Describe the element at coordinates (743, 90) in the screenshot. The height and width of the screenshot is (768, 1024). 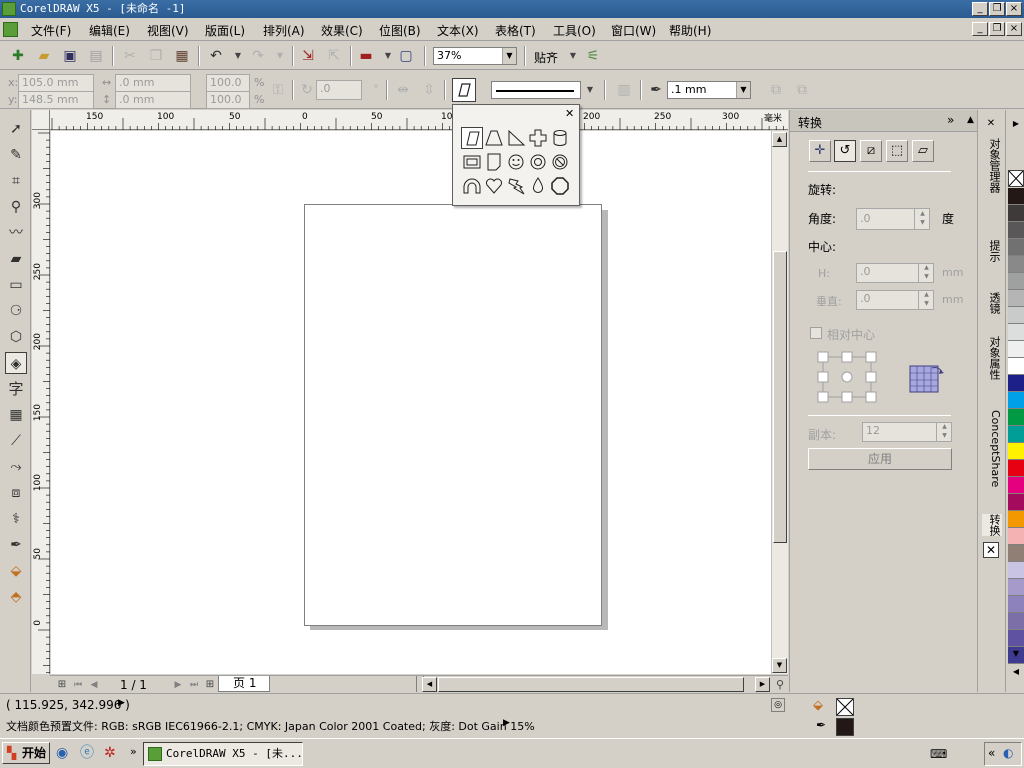
I see `outline-width-dropdown-icon: ▼` at that location.